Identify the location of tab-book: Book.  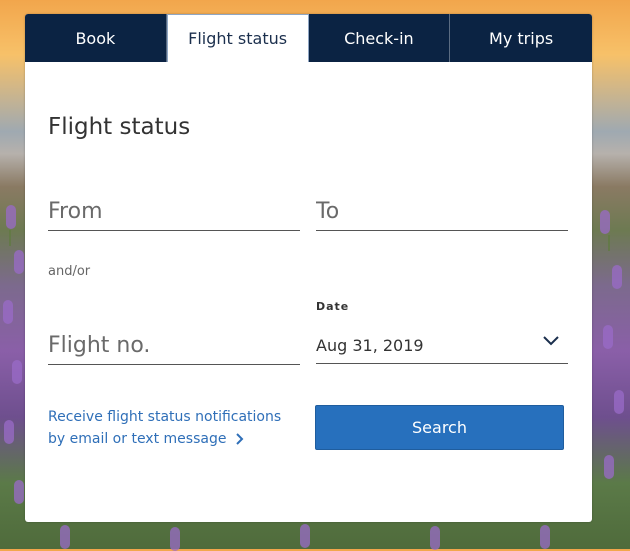
(96, 38).